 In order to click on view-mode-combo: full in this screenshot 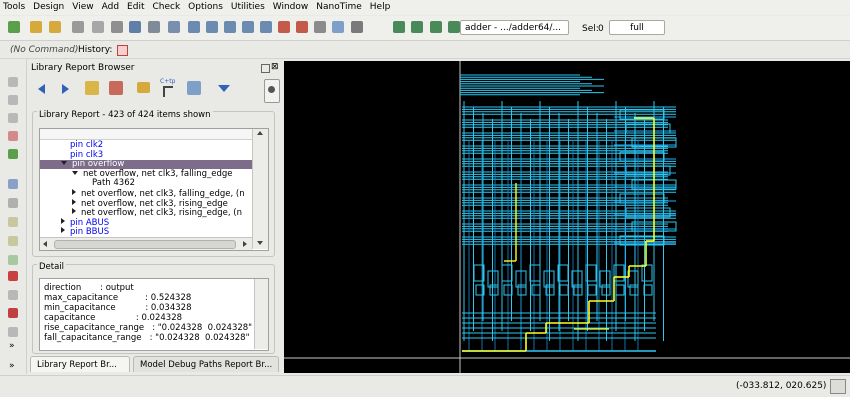, I will do `click(637, 27)`.